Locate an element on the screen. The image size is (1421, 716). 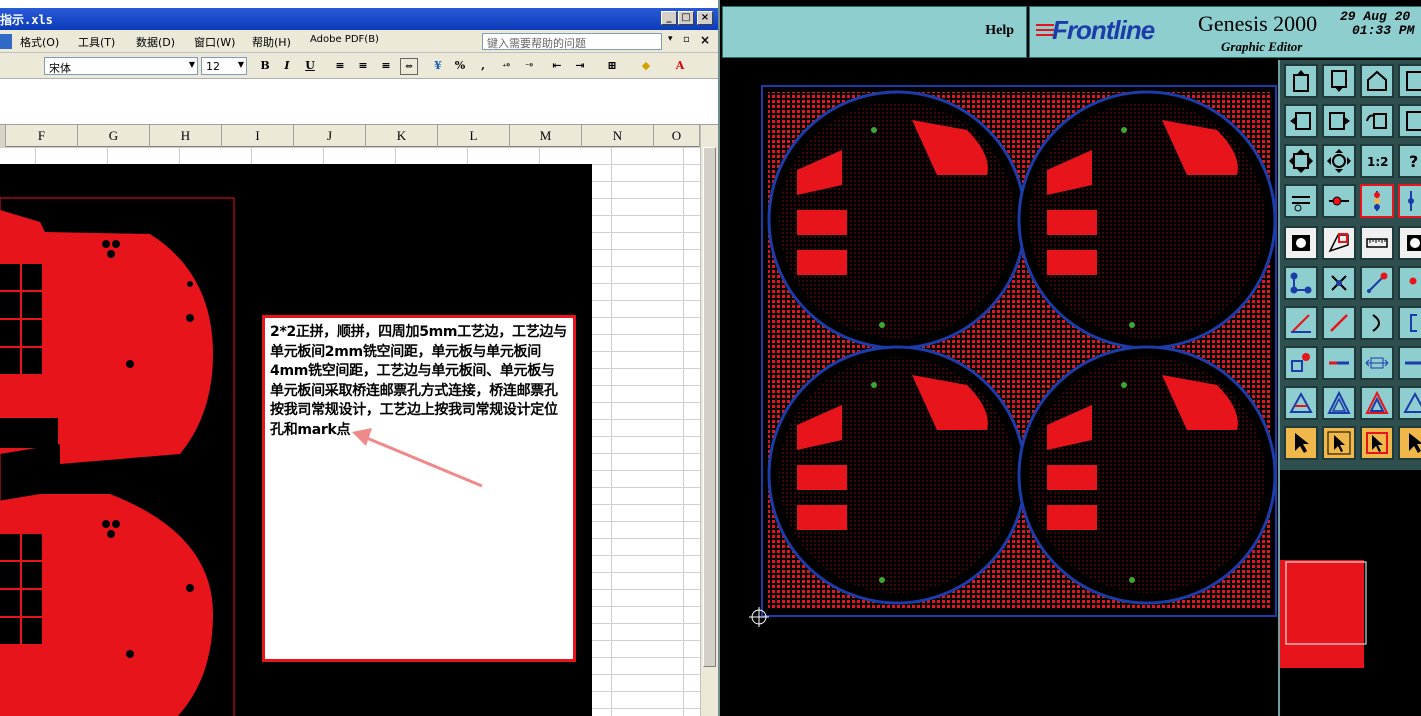
maximize-button: □ is located at coordinates (686, 18).